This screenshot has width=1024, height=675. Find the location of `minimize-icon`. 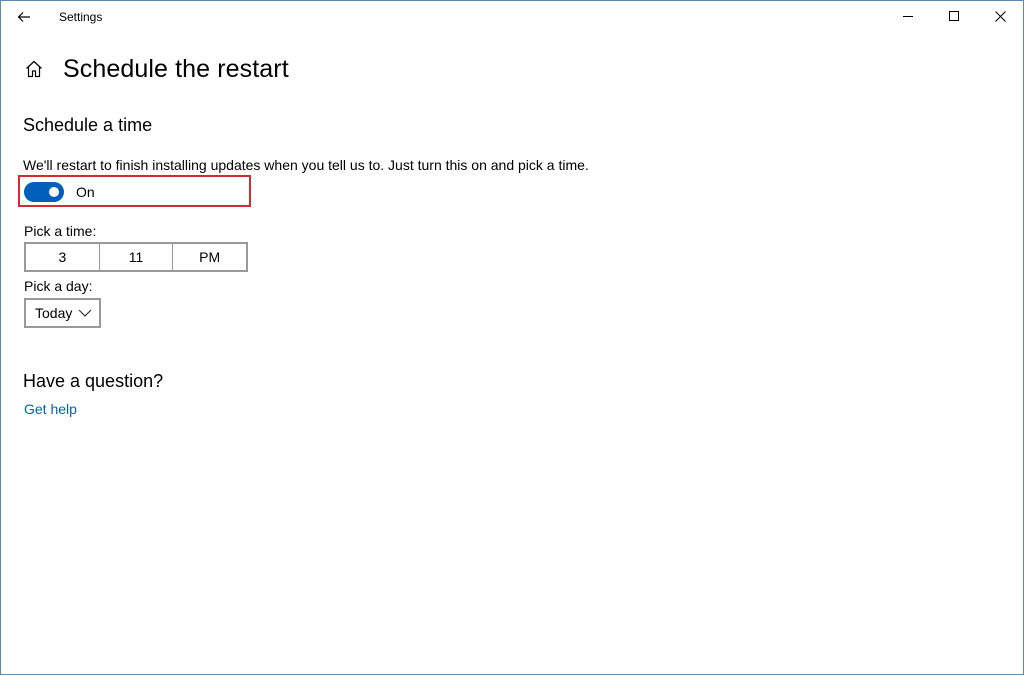

minimize-icon is located at coordinates (908, 16).